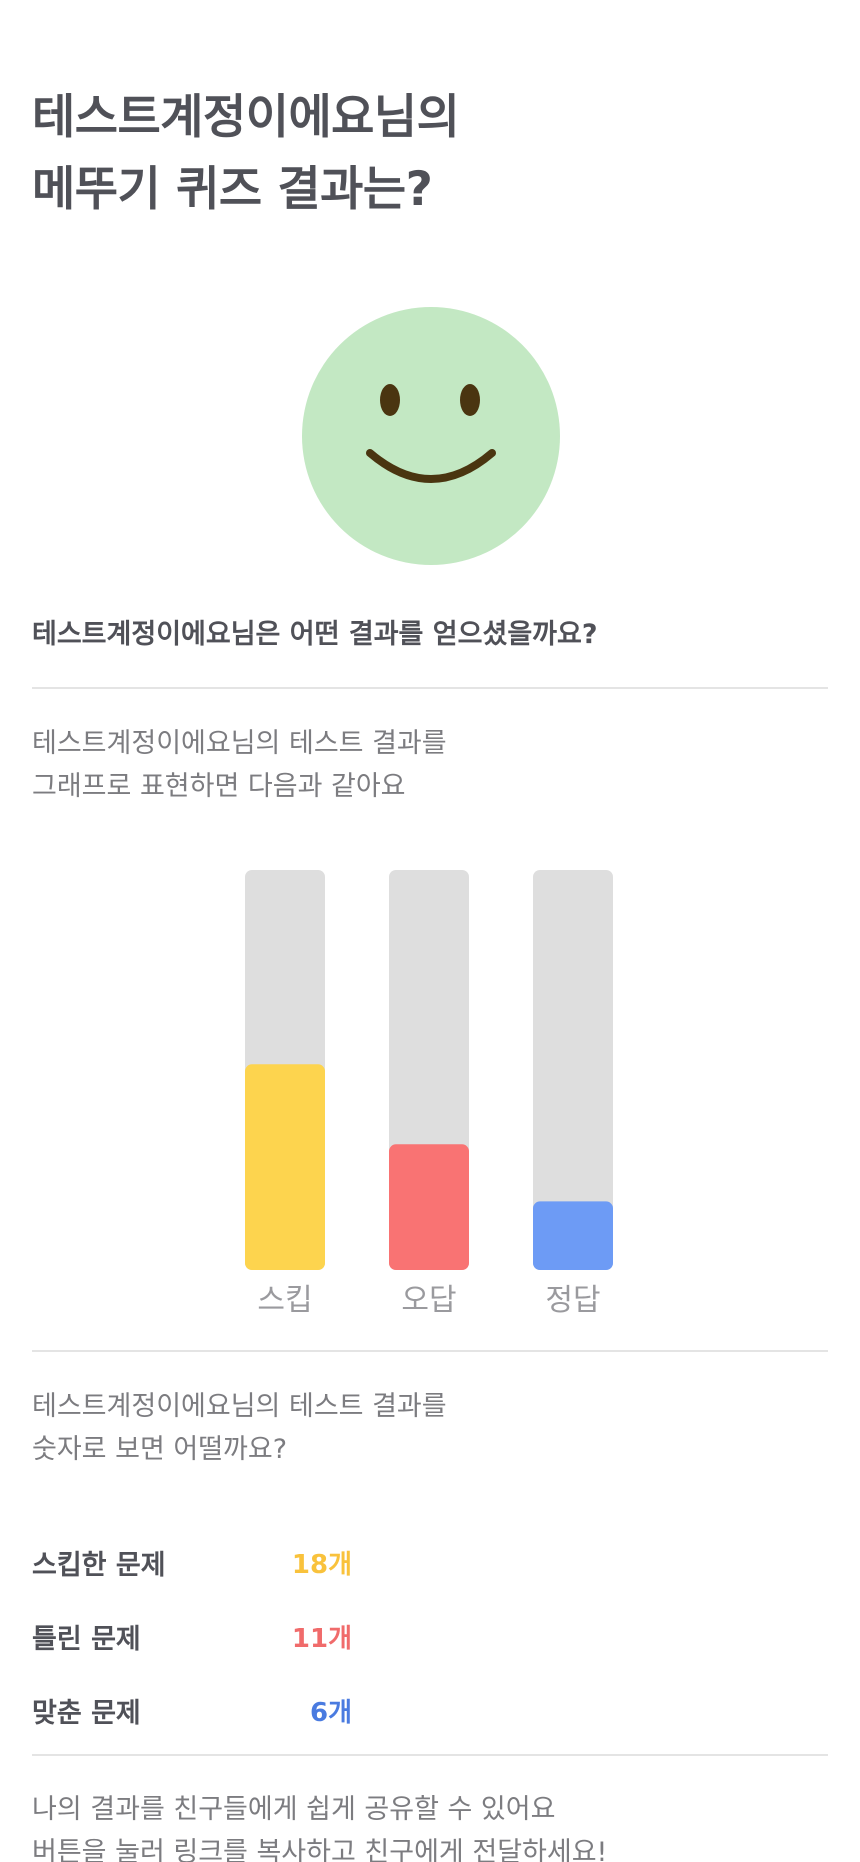 The image size is (860, 1862). I want to click on smiley-right-eye, so click(470, 400).